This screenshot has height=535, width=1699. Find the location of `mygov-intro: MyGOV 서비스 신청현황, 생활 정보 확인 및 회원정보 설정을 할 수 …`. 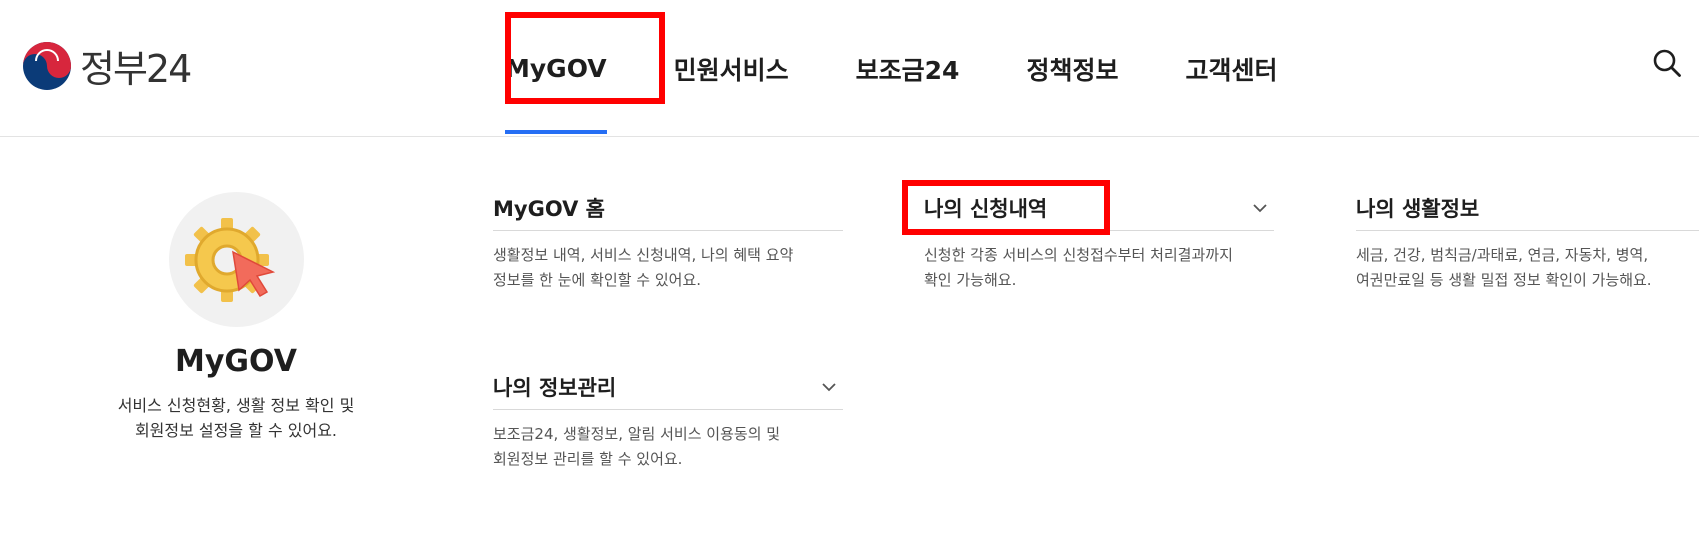

mygov-intro: MyGOV 서비스 신청현황, 생활 정보 확인 및 회원정보 설정을 할 수 … is located at coordinates (236, 317).